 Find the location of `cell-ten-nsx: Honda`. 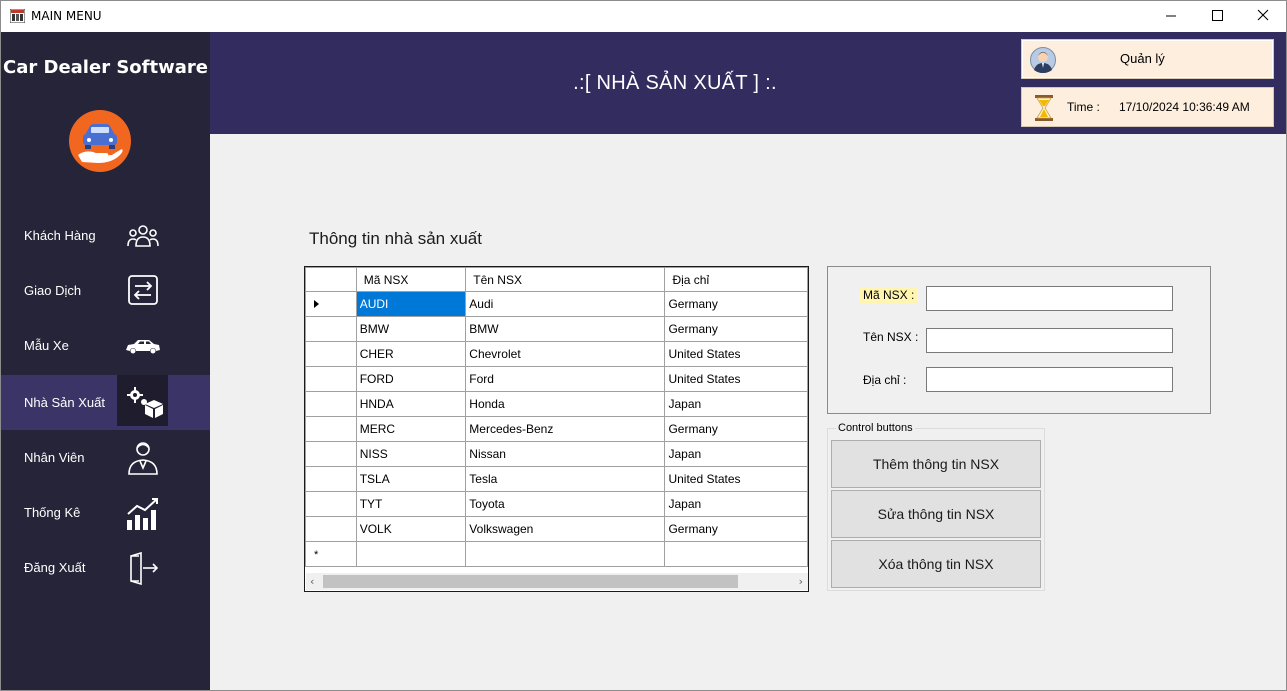

cell-ten-nsx: Honda is located at coordinates (565, 404).